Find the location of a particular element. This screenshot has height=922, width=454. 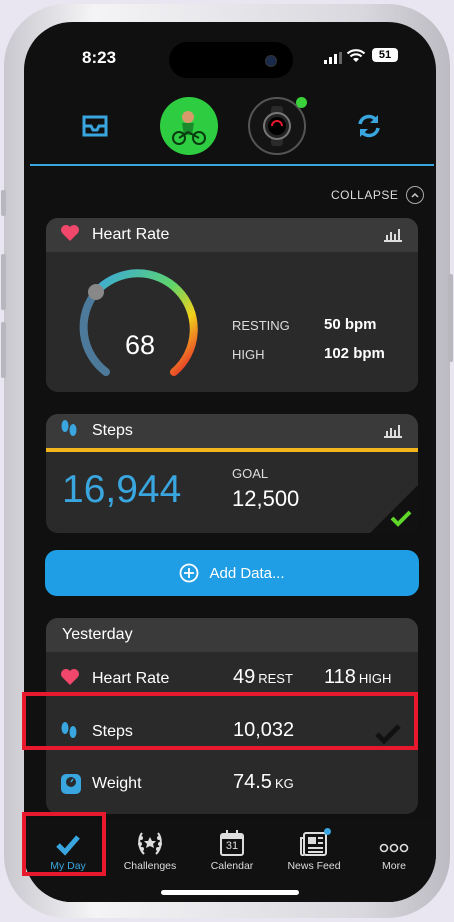

yesterday-weight-label: Weight is located at coordinates (117, 783).